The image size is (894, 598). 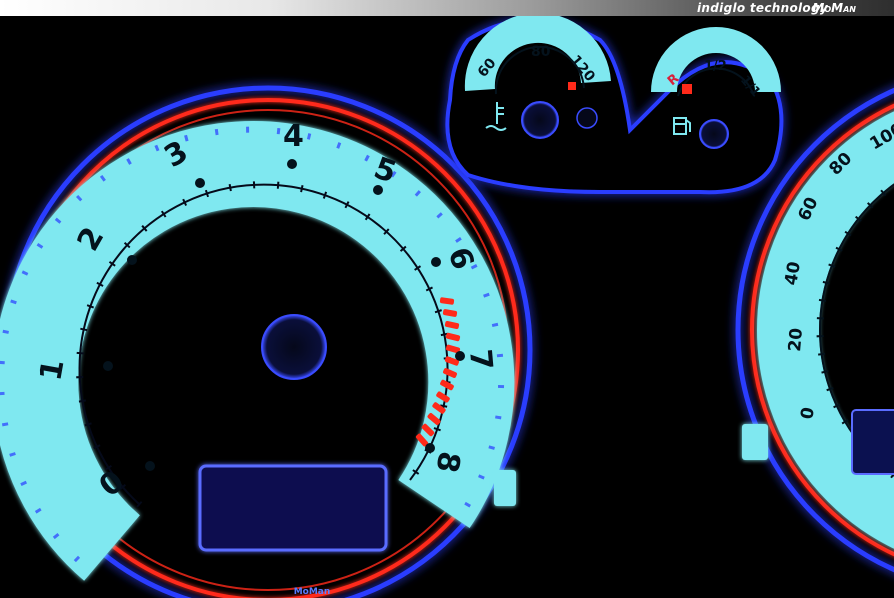 What do you see at coordinates (834, 8) in the screenshot?
I see `banner-brand: MoMan` at bounding box center [834, 8].